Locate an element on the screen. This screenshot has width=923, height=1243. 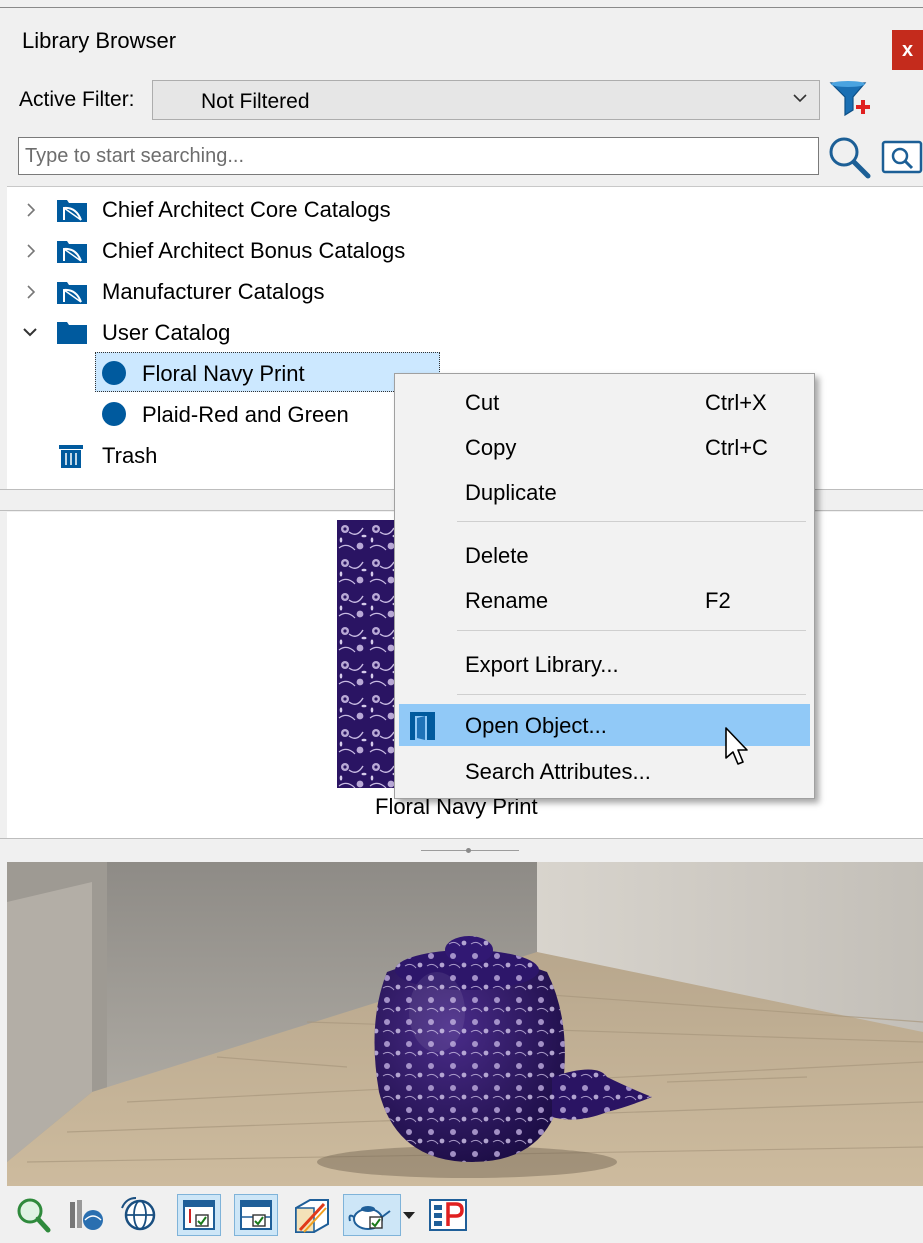
open-object-icon is located at coordinates (422, 726).